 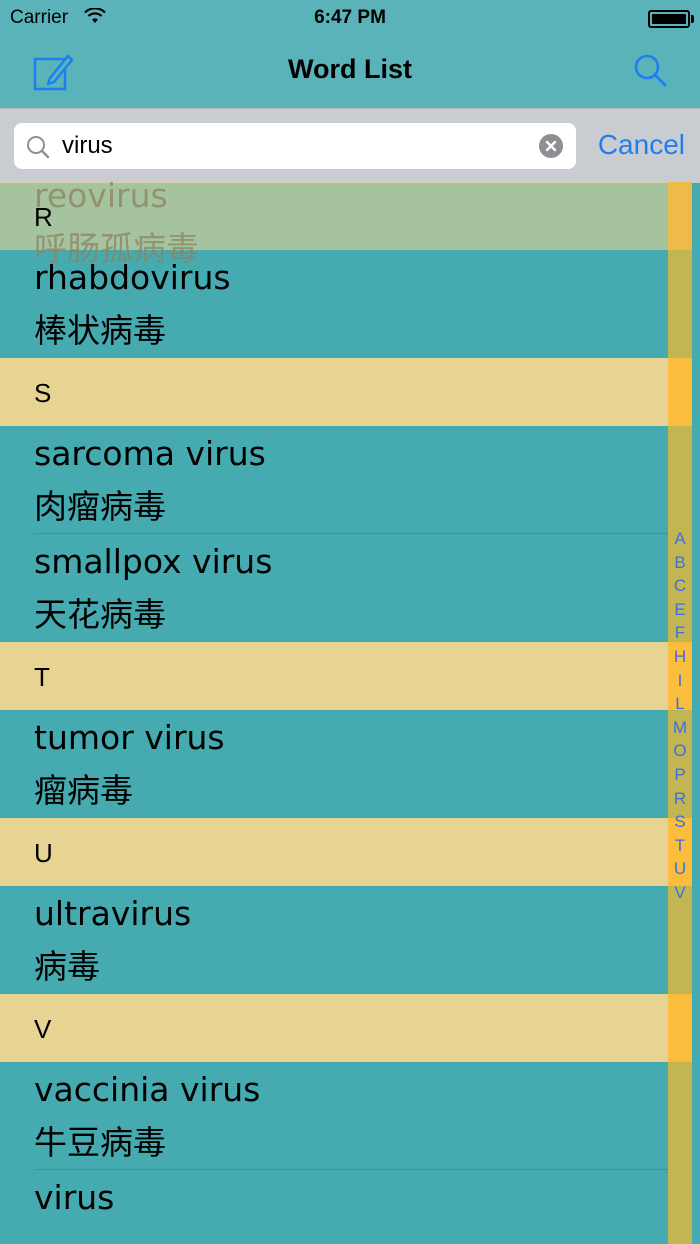 What do you see at coordinates (43, 217) in the screenshot?
I see `section-letter: R` at bounding box center [43, 217].